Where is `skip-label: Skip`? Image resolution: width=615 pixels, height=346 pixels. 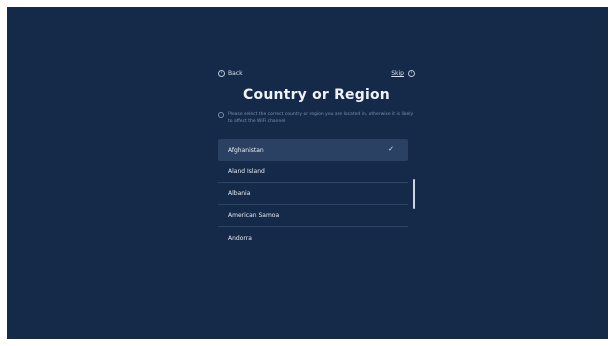
skip-label: Skip is located at coordinates (397, 73).